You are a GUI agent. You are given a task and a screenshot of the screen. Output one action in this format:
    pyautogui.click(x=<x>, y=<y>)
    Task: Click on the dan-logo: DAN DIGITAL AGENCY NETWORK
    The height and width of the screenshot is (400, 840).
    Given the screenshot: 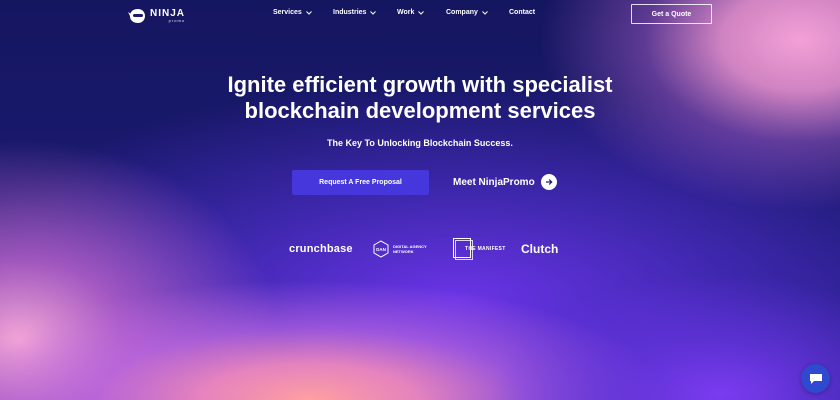 What is the action you would take?
    pyautogui.click(x=400, y=249)
    